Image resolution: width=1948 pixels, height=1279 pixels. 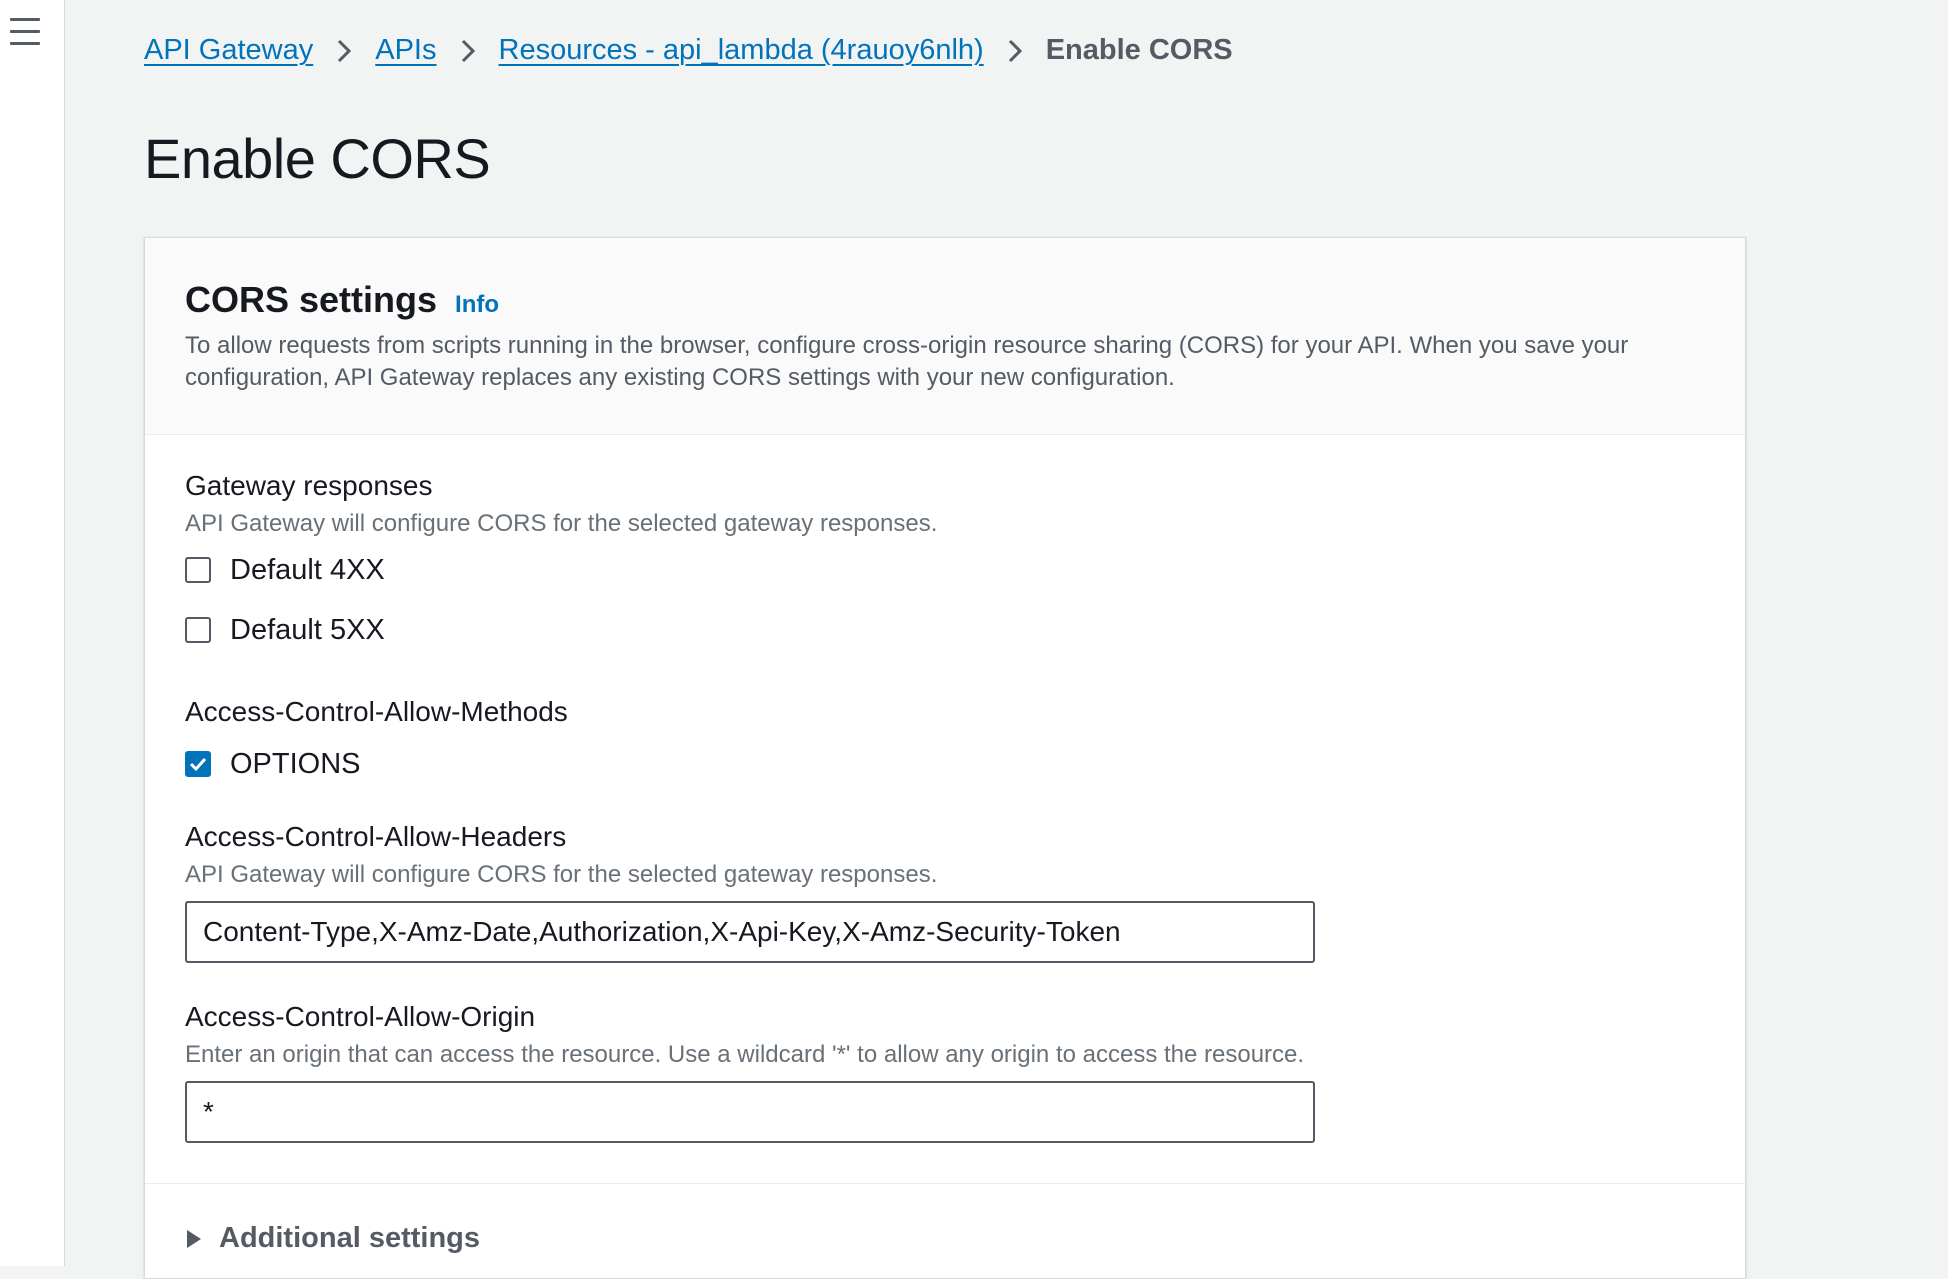 What do you see at coordinates (376, 740) in the screenshot?
I see `allow-methods-field: Access-Control-Allow-Methods OPTIONS` at bounding box center [376, 740].